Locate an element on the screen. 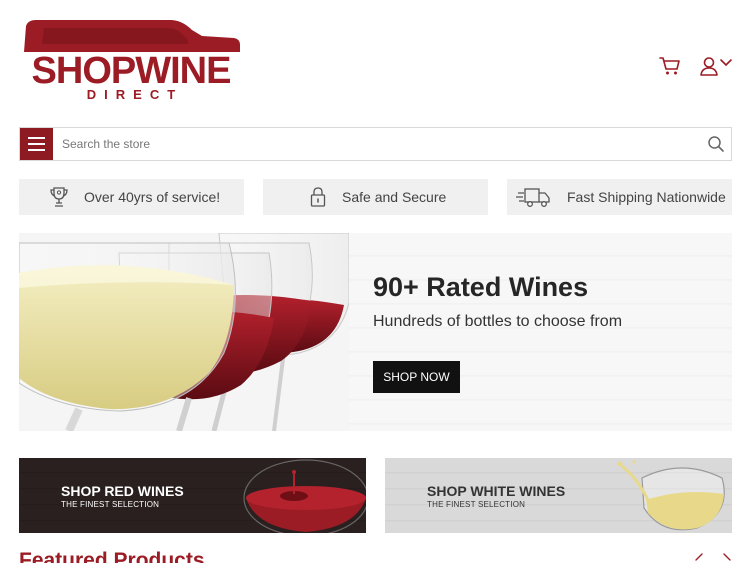 The height and width of the screenshot is (563, 750). shopwine-logo: SHOPWINE DIRECT is located at coordinates (131, 61).